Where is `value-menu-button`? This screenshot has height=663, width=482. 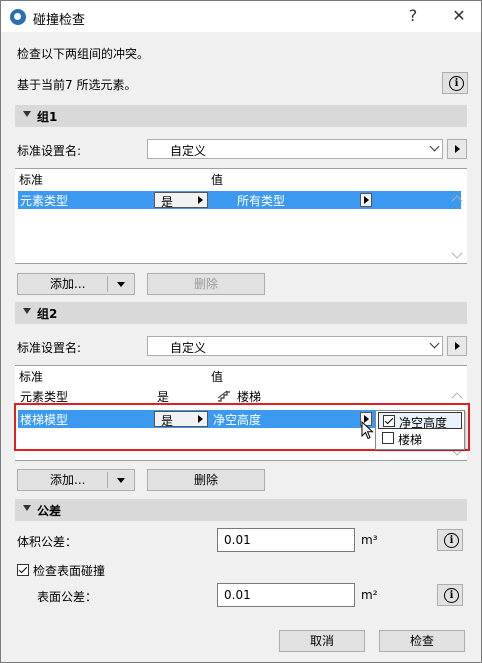
value-menu-button is located at coordinates (366, 200).